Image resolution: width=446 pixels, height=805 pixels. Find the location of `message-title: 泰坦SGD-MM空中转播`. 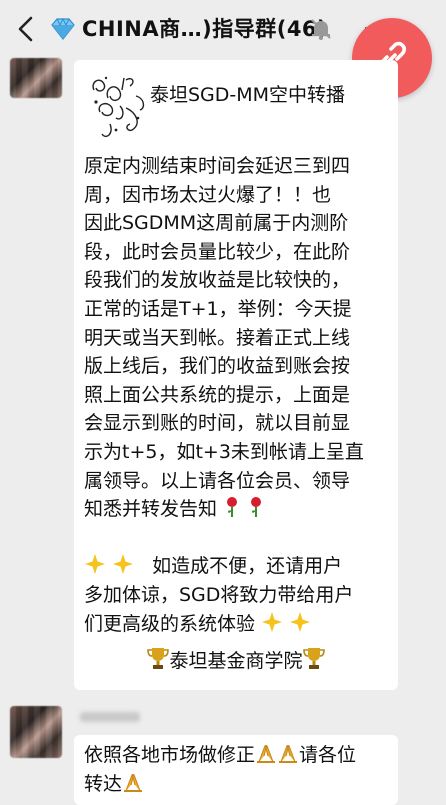

message-title: 泰坦SGD-MM空中转播 is located at coordinates (248, 95).